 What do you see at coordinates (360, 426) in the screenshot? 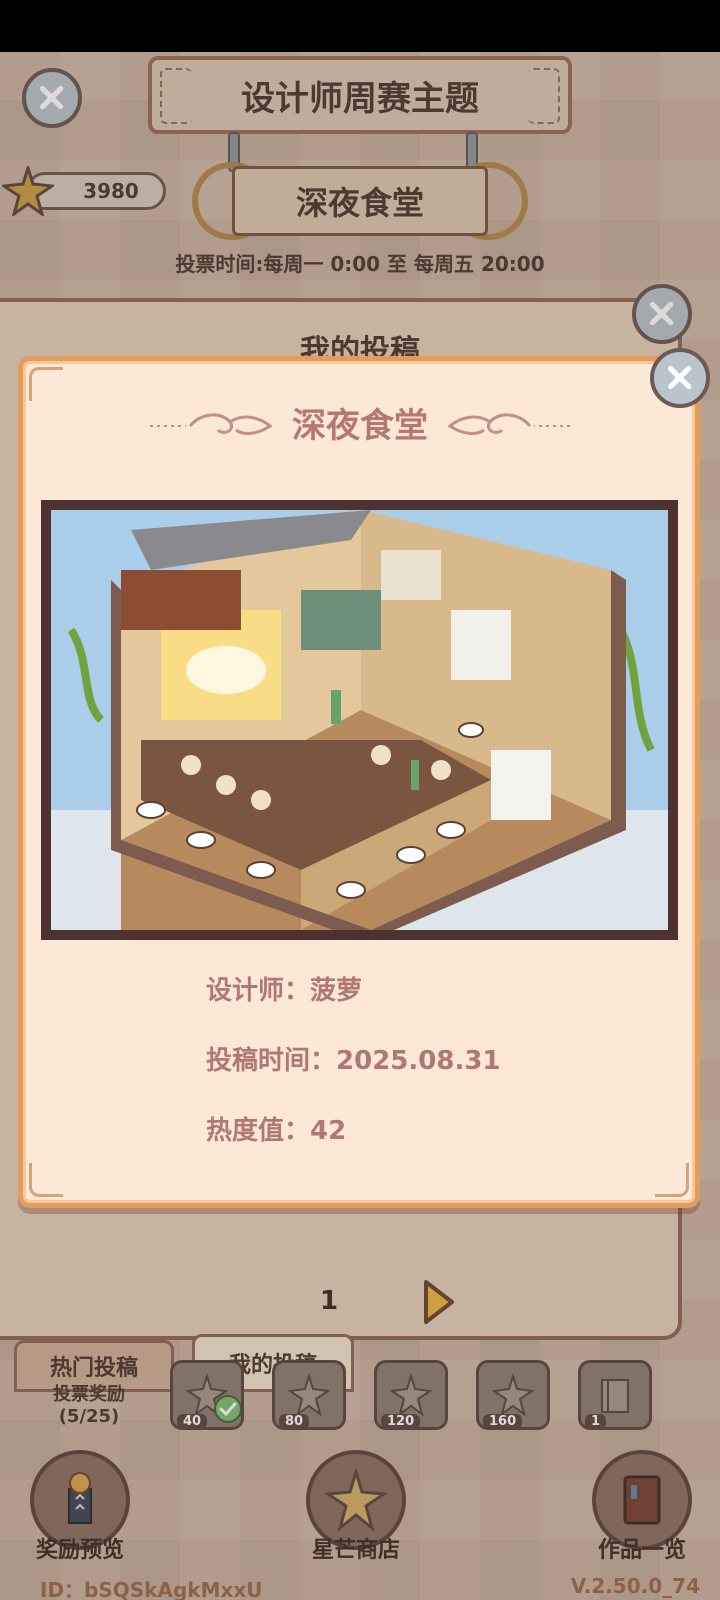
I see `modal-title: 深夜食堂` at bounding box center [360, 426].